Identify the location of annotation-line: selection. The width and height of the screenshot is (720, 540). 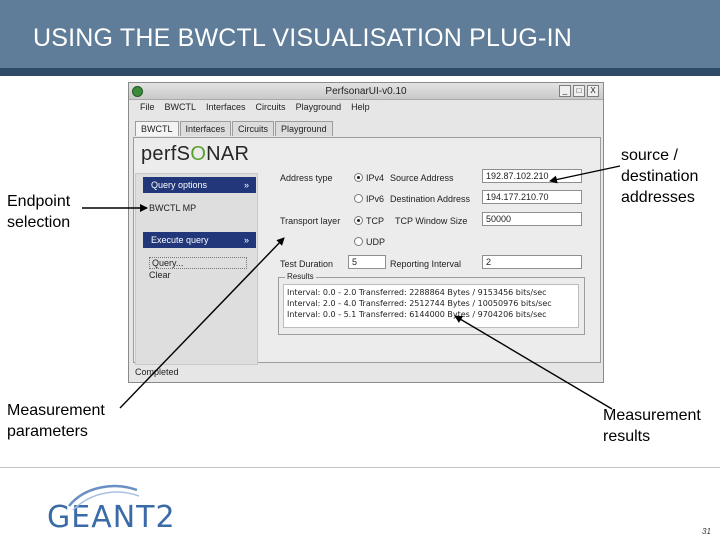
(39, 222).